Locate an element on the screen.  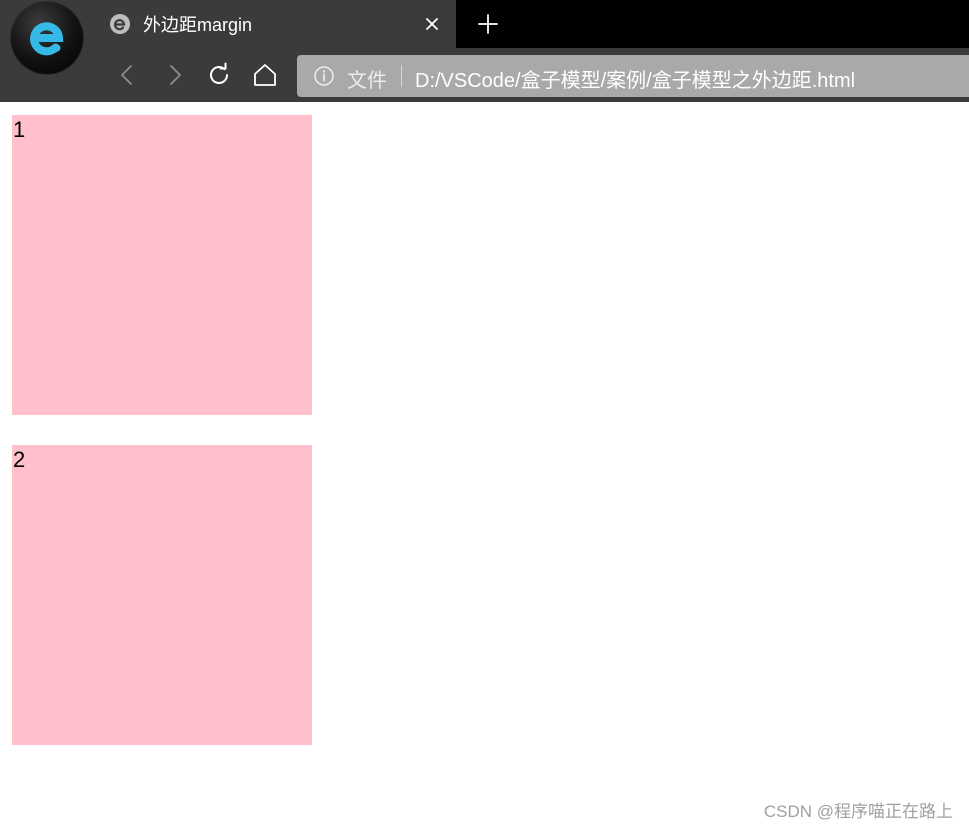
browser-favicon-icon is located at coordinates (120, 24).